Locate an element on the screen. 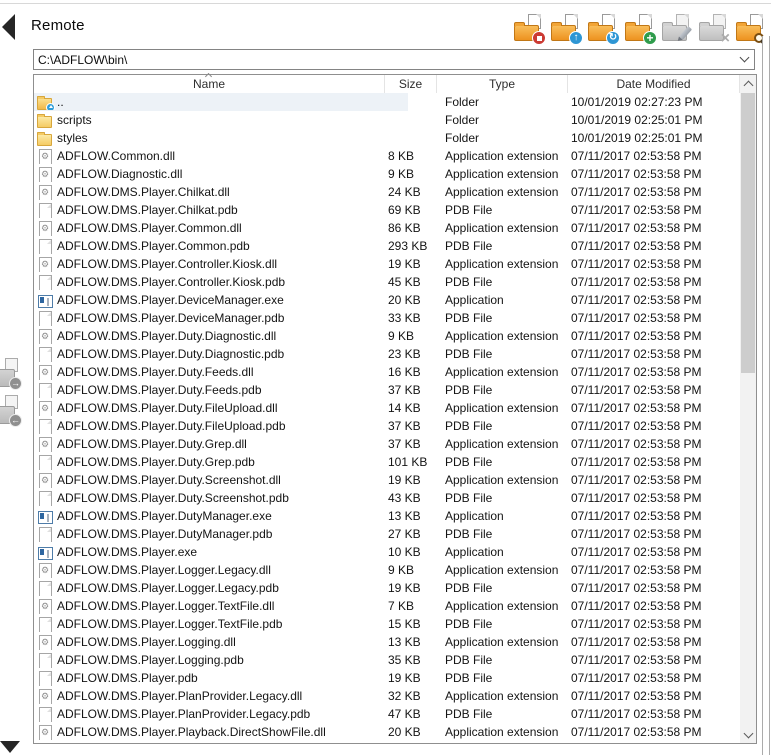 This screenshot has height=755, width=771. name-cell: ADFLOW.DMS.Player.Logger.TextFile.pdb is located at coordinates (209, 624).